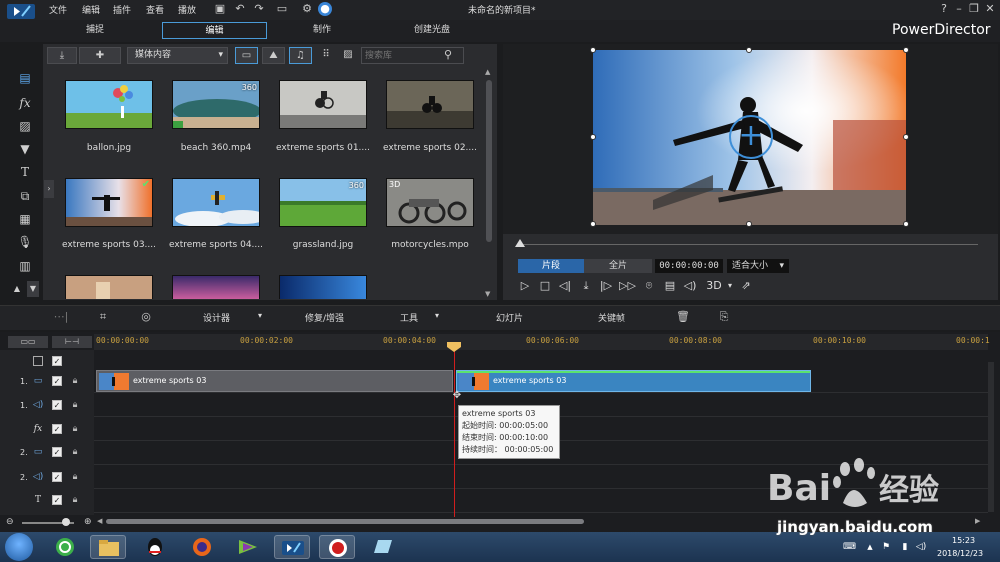 The image size is (1000, 562). I want to click on stop-icon: □, so click(545, 286).